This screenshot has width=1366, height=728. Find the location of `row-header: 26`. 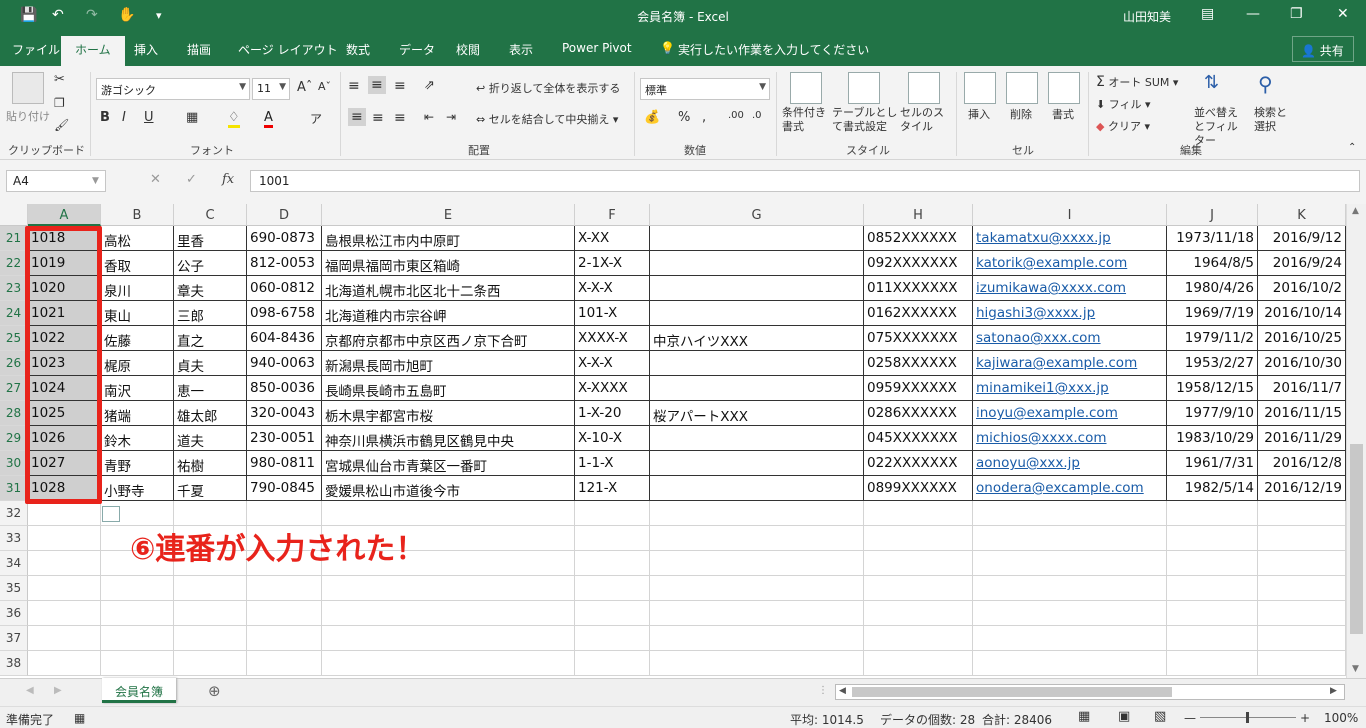

row-header: 26 is located at coordinates (14, 363).